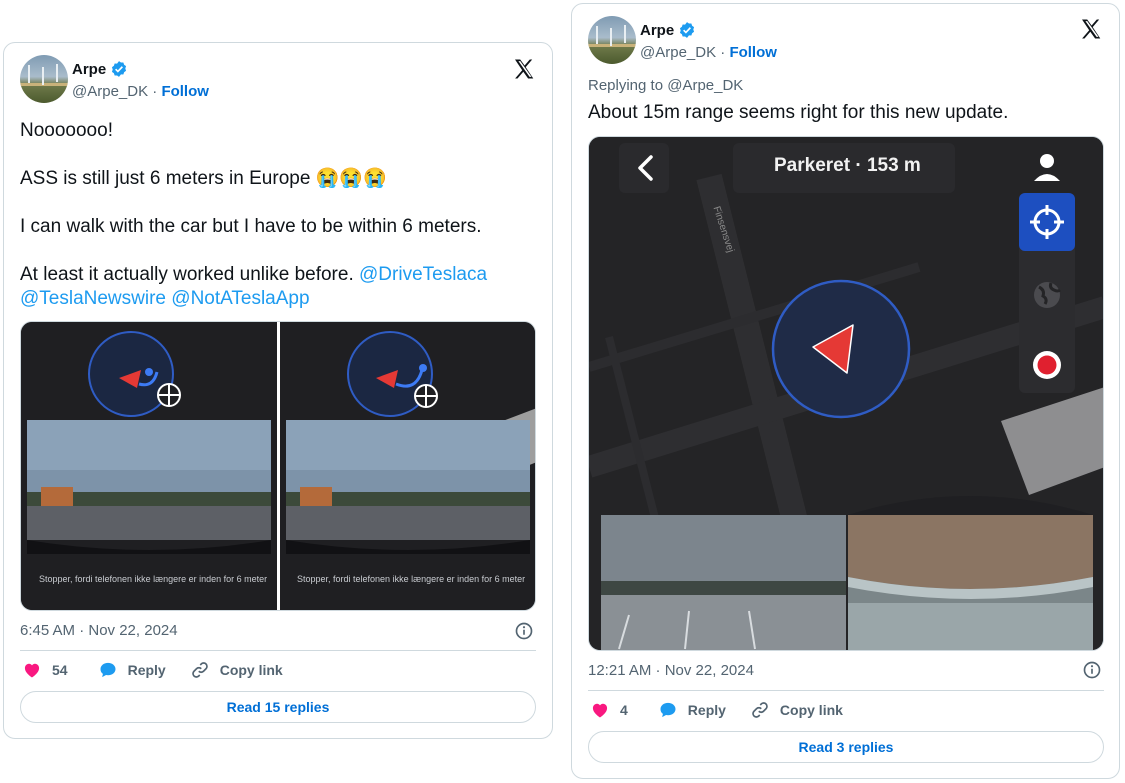  I want to click on like-button: 54, so click(45, 670).